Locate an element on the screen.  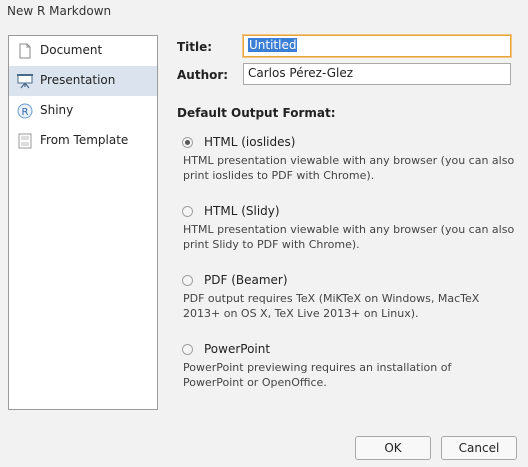
author-label: Author: is located at coordinates (203, 75).